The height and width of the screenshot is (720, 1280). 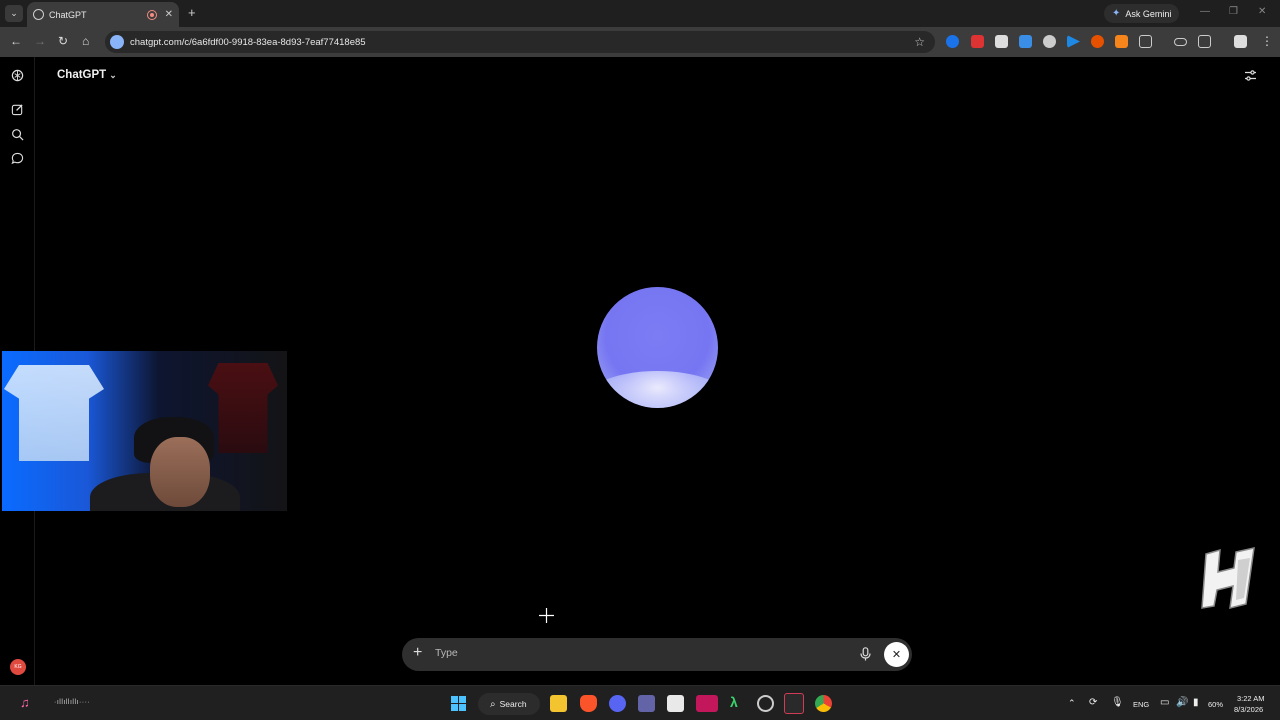 What do you see at coordinates (646, 703) in the screenshot?
I see `teams-icon` at bounding box center [646, 703].